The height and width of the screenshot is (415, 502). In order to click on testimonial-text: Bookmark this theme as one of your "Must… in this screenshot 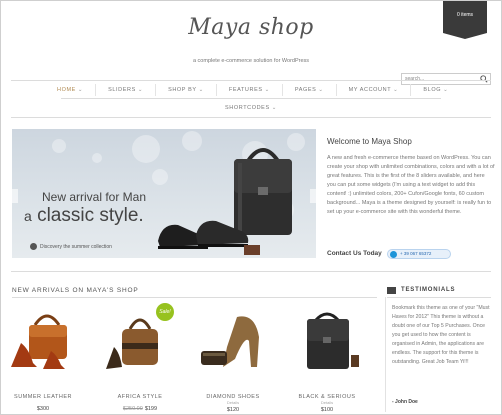, I will do `click(441, 335)`.